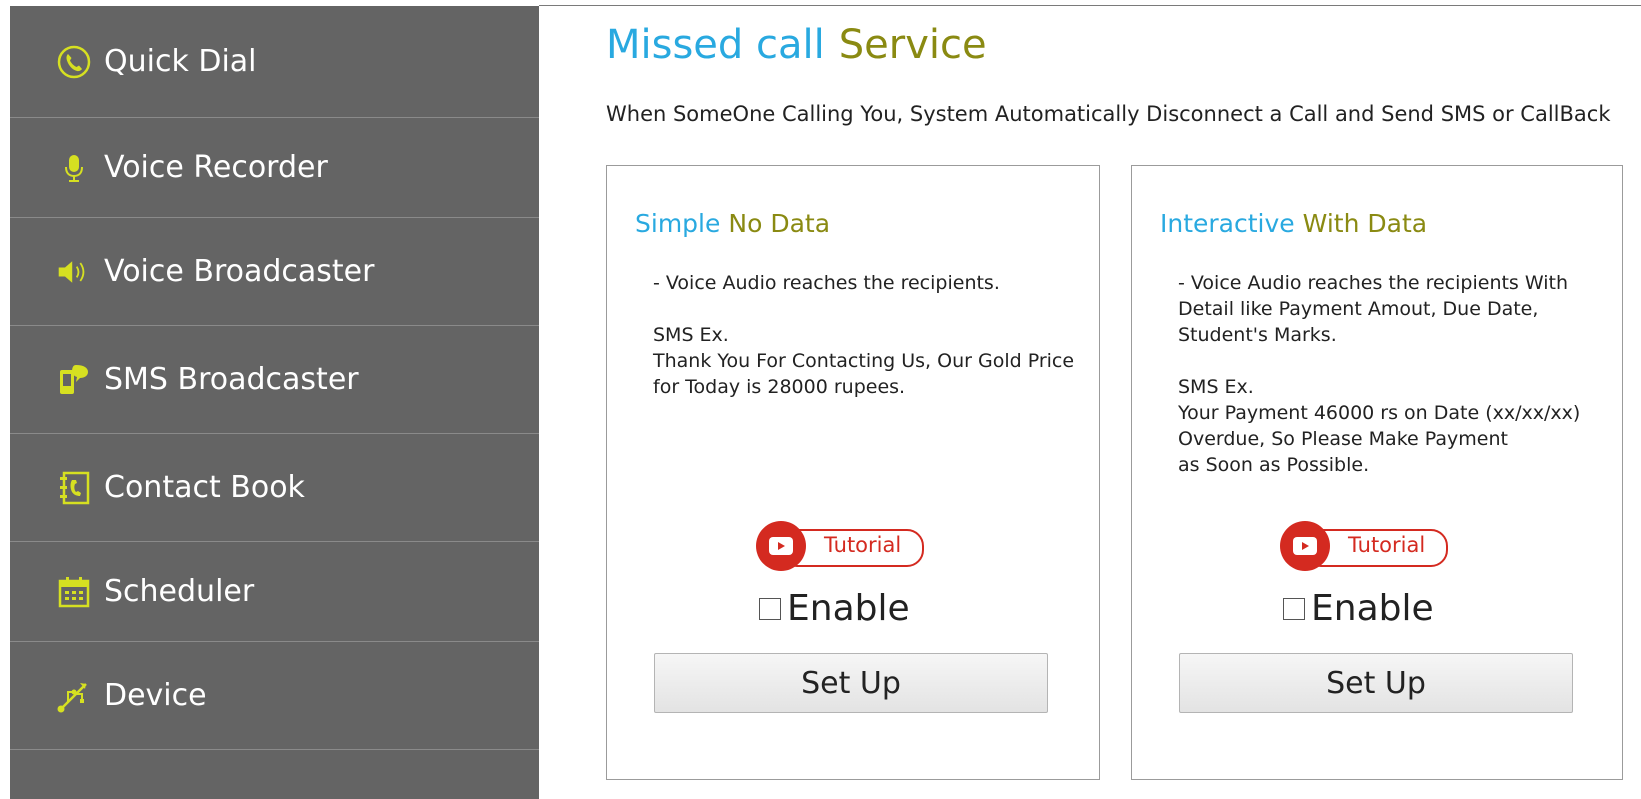  What do you see at coordinates (274, 592) in the screenshot?
I see `sidebar-item-scheduler: Scheduler` at bounding box center [274, 592].